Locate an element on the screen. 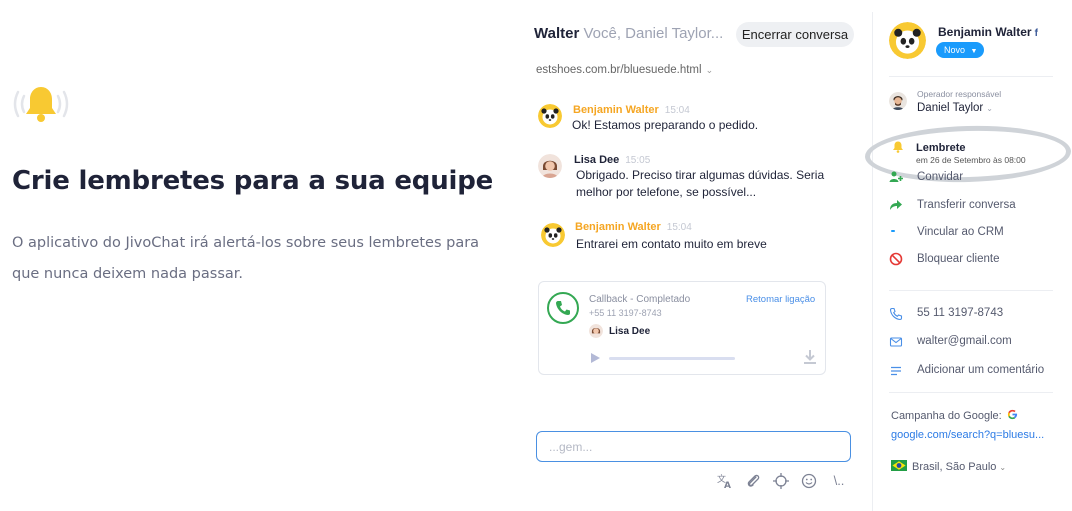 Image resolution: width=1072 pixels, height=511 pixels. operator-label: Operador responsável is located at coordinates (959, 94).